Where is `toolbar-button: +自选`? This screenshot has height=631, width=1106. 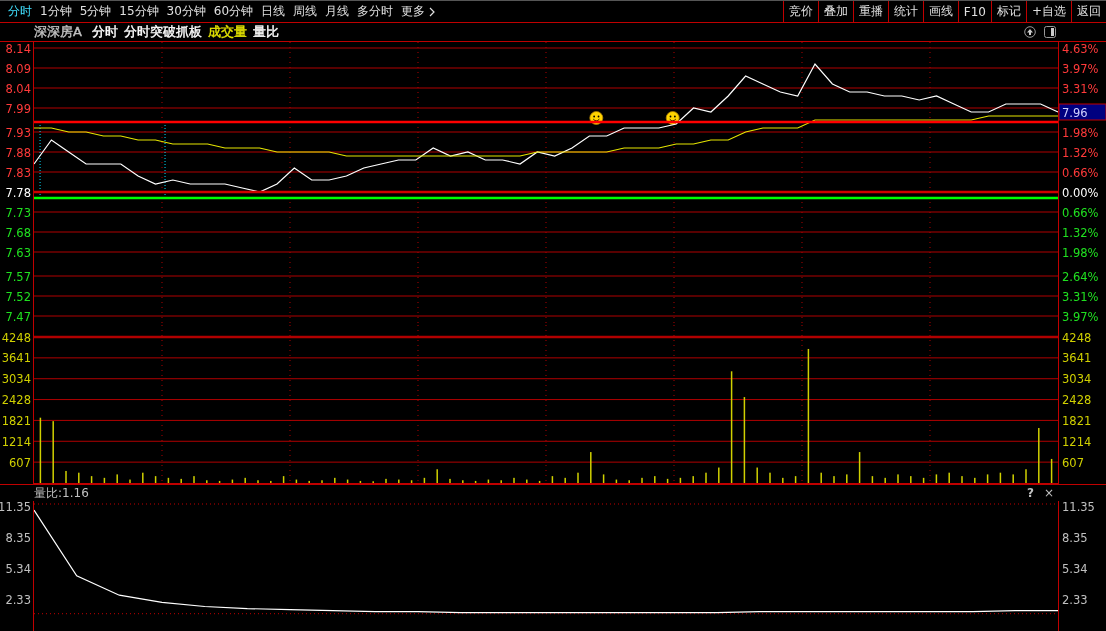
toolbar-button: +自选 is located at coordinates (1048, 11).